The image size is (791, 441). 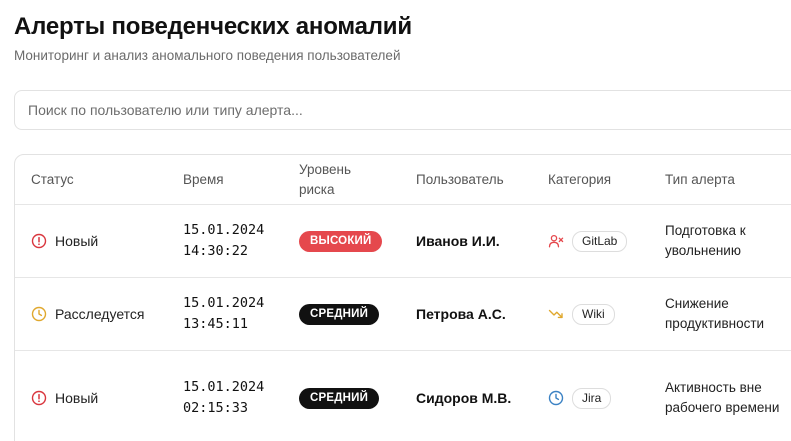 I want to click on time-cell: 15.01.2024 02:15:33, so click(x=223, y=396).